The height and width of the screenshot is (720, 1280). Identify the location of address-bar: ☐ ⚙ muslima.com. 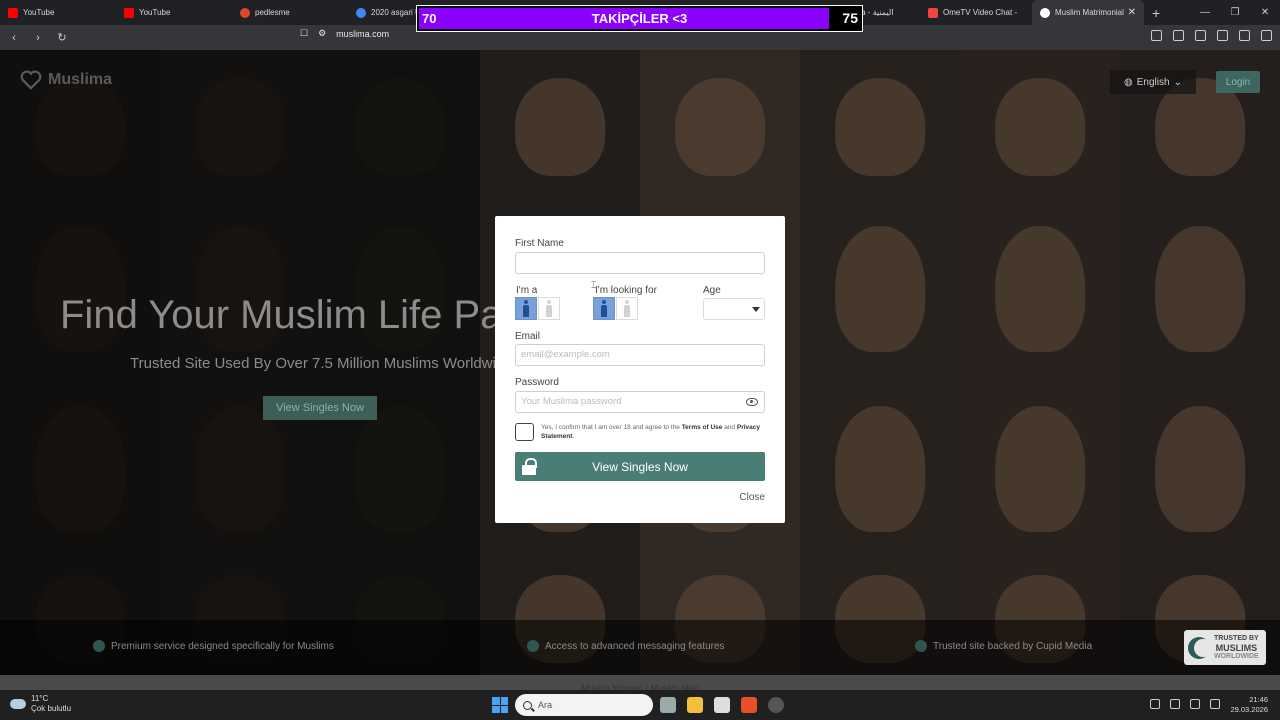
(344, 33).